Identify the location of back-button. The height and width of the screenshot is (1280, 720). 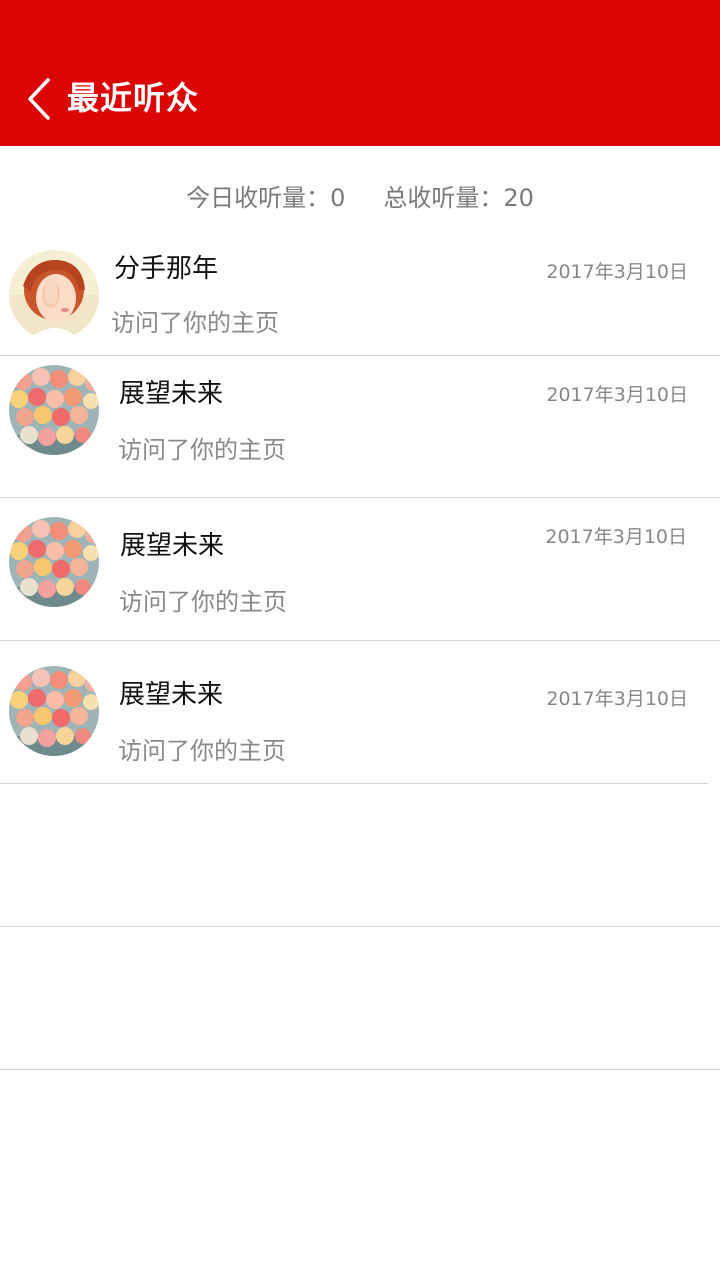
(42, 99).